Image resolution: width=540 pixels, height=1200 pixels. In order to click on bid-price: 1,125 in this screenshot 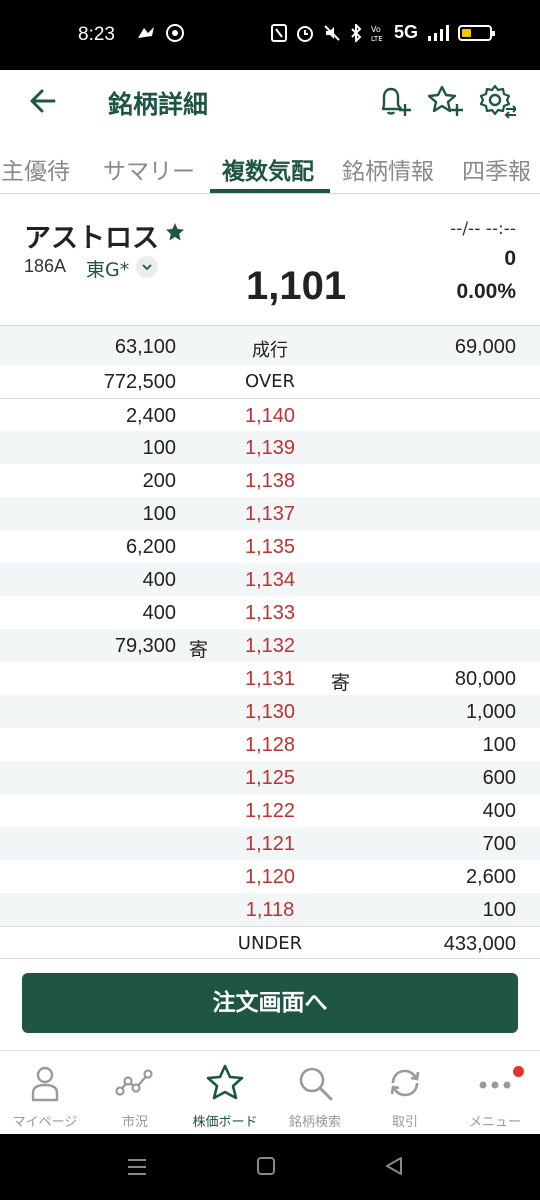, I will do `click(270, 778)`.